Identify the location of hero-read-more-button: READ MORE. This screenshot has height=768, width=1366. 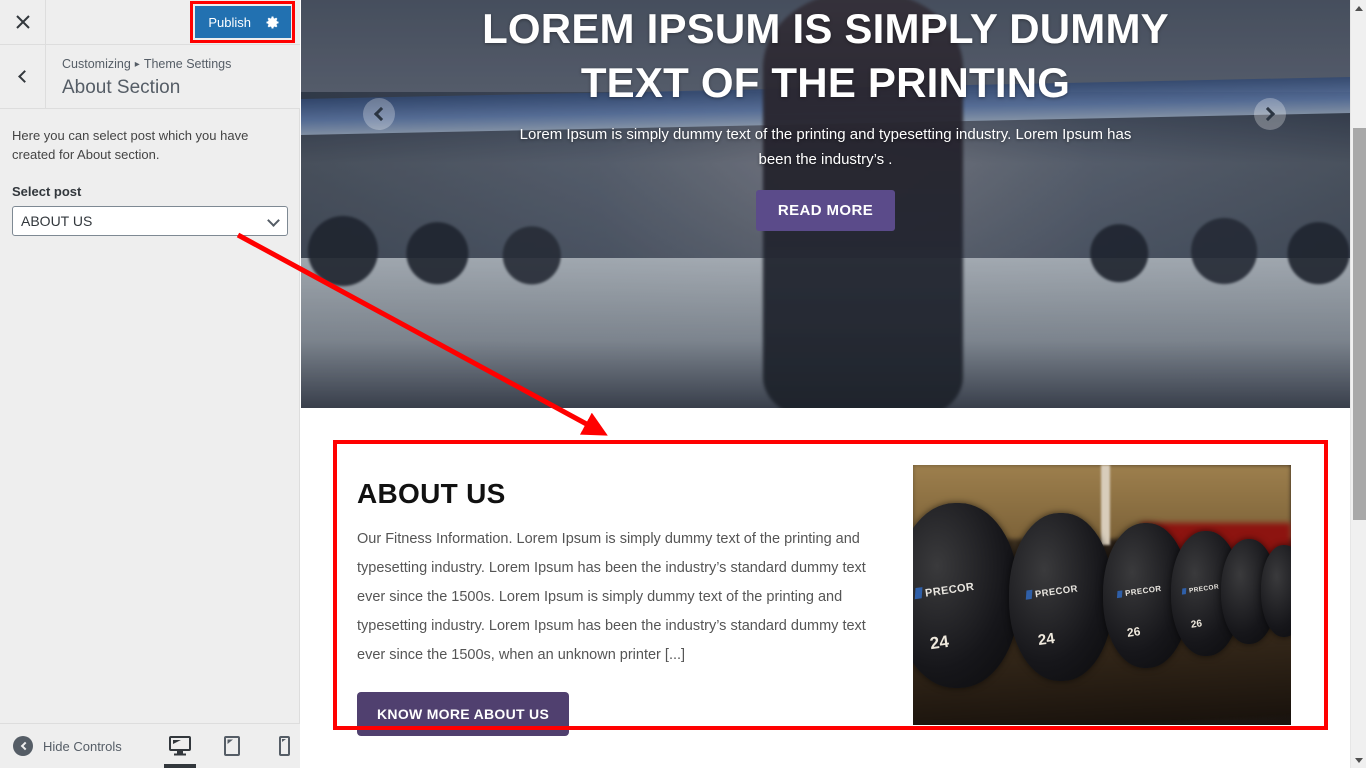
(825, 210).